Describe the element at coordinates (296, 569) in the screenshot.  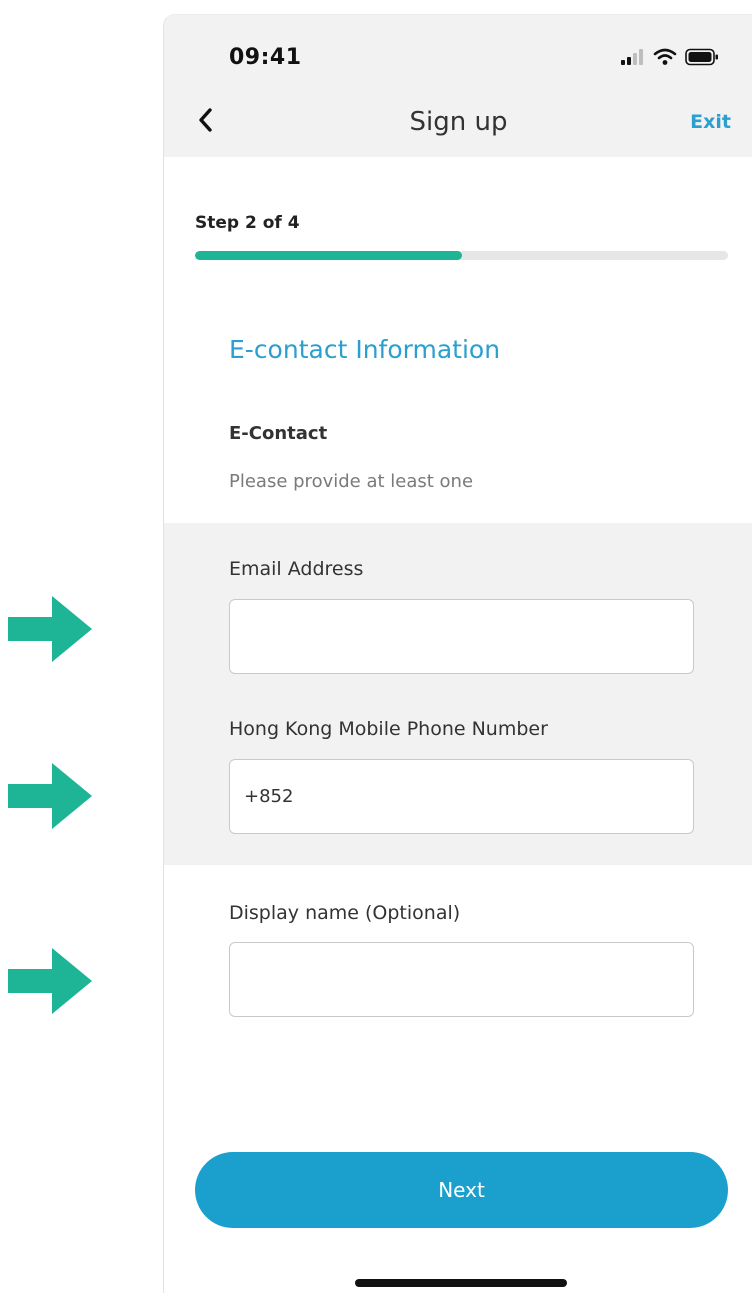
I see `email-field-label: Email Address` at that location.